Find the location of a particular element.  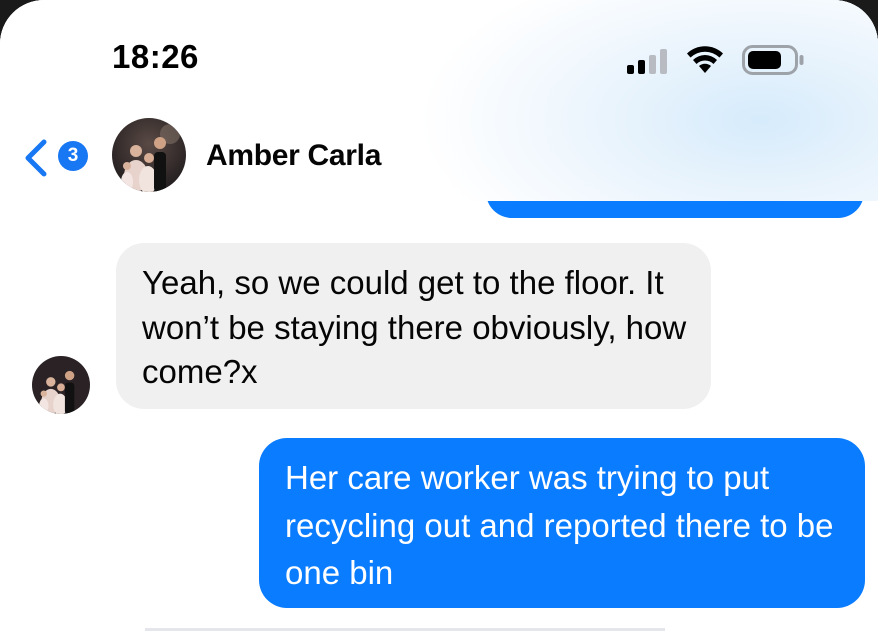

status-bar-time: 18:26 is located at coordinates (155, 56).